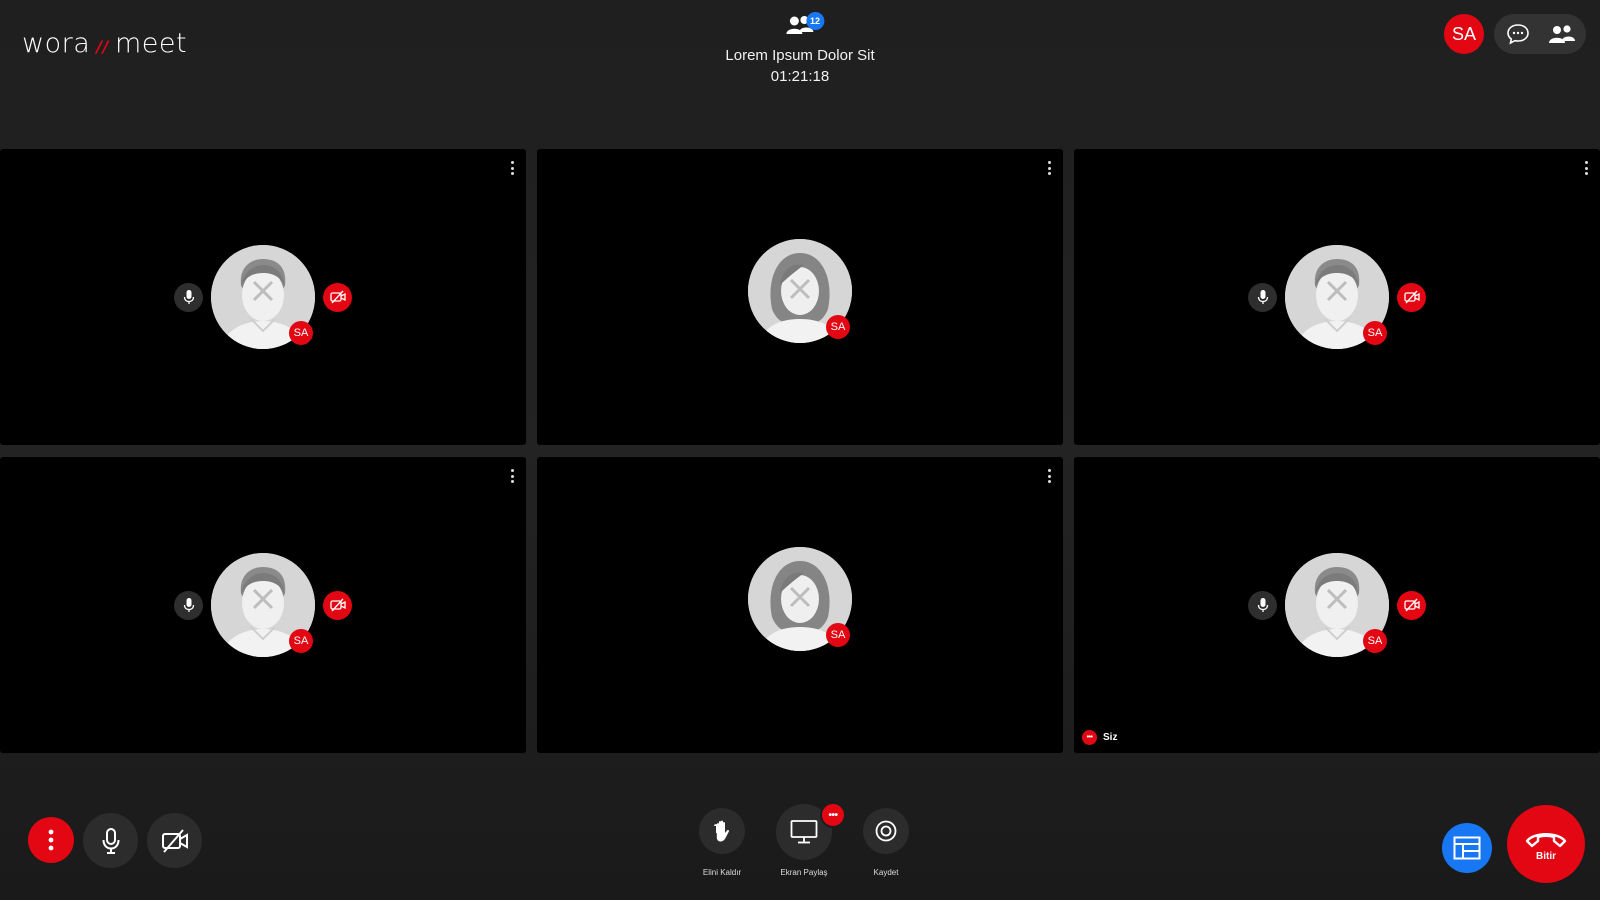 The image size is (1600, 900). I want to click on participants-button, so click(1562, 34).